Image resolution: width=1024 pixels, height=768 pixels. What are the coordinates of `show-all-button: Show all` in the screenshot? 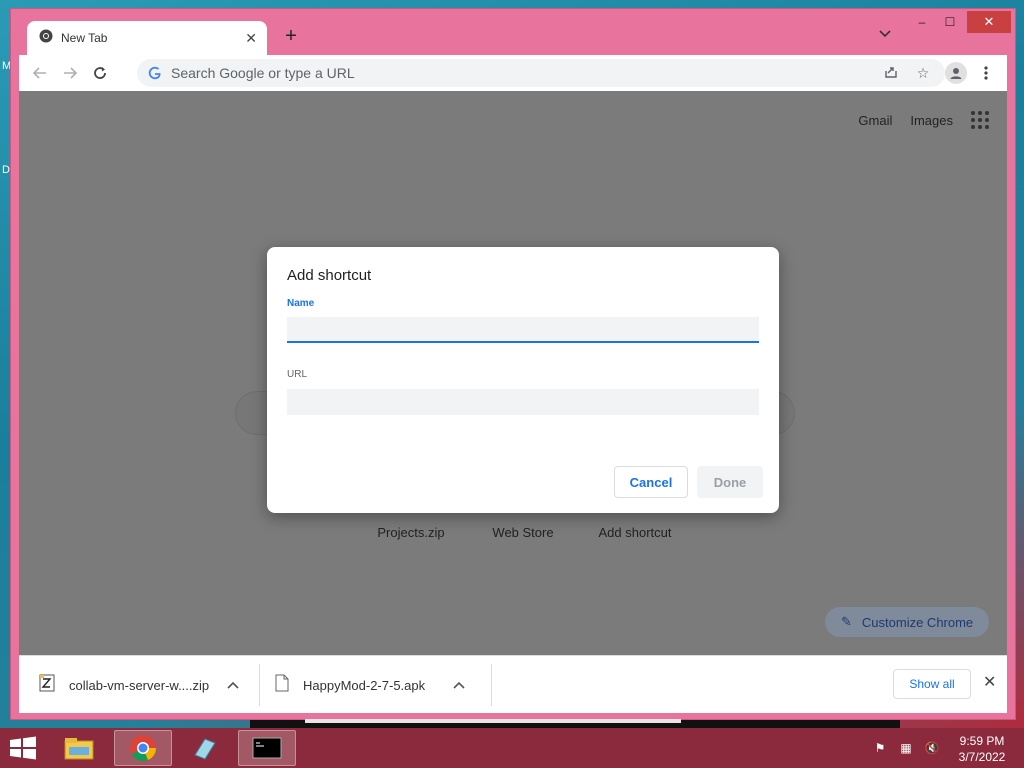 It's located at (932, 684).